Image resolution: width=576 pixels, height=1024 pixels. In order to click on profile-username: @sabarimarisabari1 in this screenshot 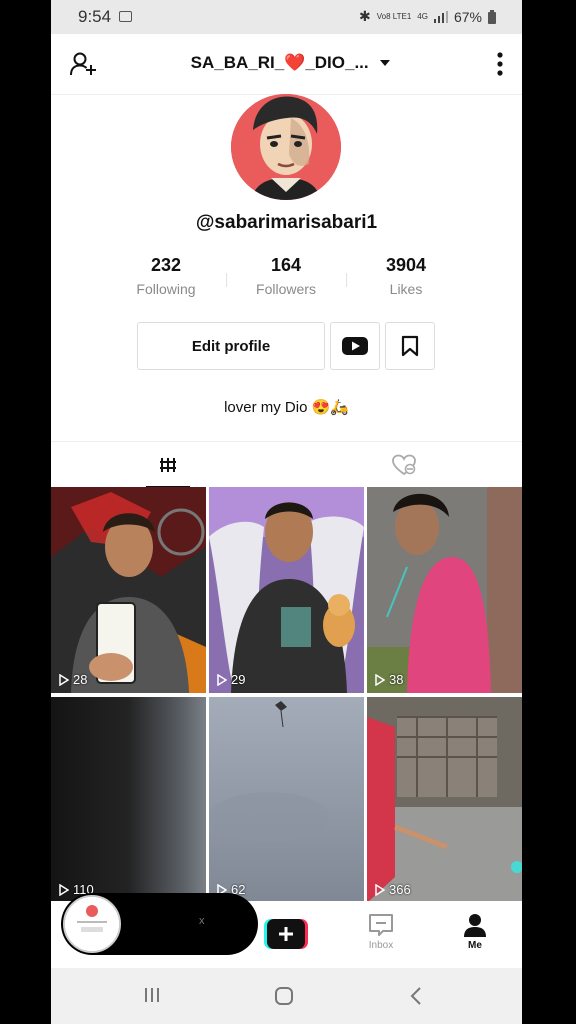, I will do `click(286, 222)`.